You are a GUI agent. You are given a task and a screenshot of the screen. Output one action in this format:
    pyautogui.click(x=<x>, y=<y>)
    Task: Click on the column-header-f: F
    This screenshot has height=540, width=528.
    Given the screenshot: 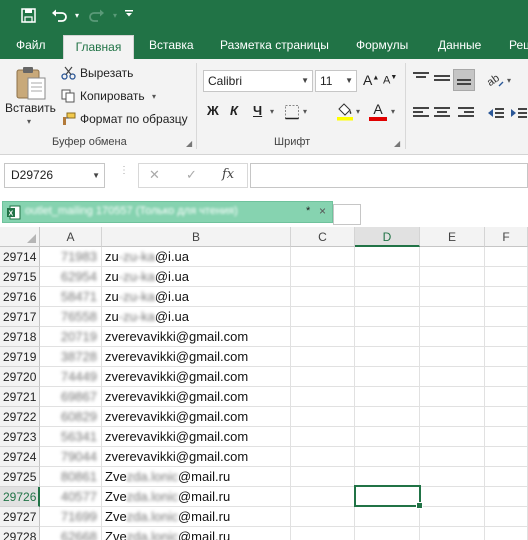 What is the action you would take?
    pyautogui.click(x=506, y=237)
    